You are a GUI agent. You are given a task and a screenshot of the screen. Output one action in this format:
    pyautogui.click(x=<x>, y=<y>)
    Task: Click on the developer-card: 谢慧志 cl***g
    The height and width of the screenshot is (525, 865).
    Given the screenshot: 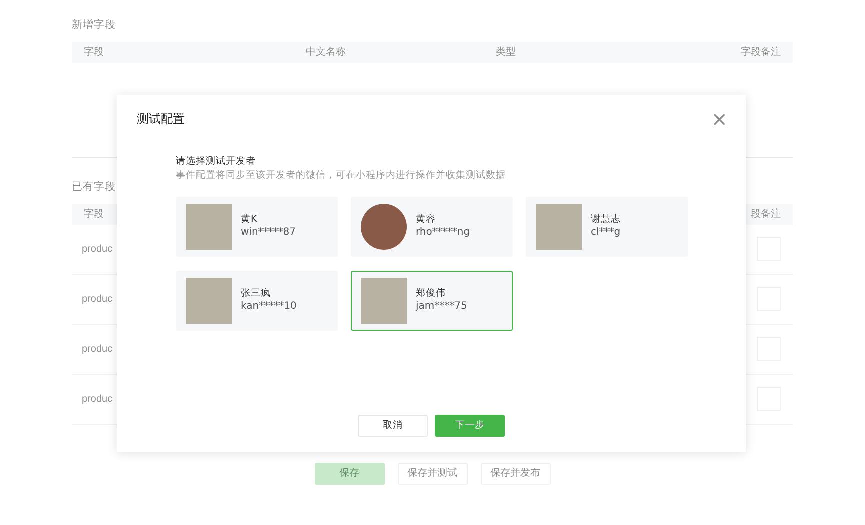 What is the action you would take?
    pyautogui.click(x=607, y=226)
    